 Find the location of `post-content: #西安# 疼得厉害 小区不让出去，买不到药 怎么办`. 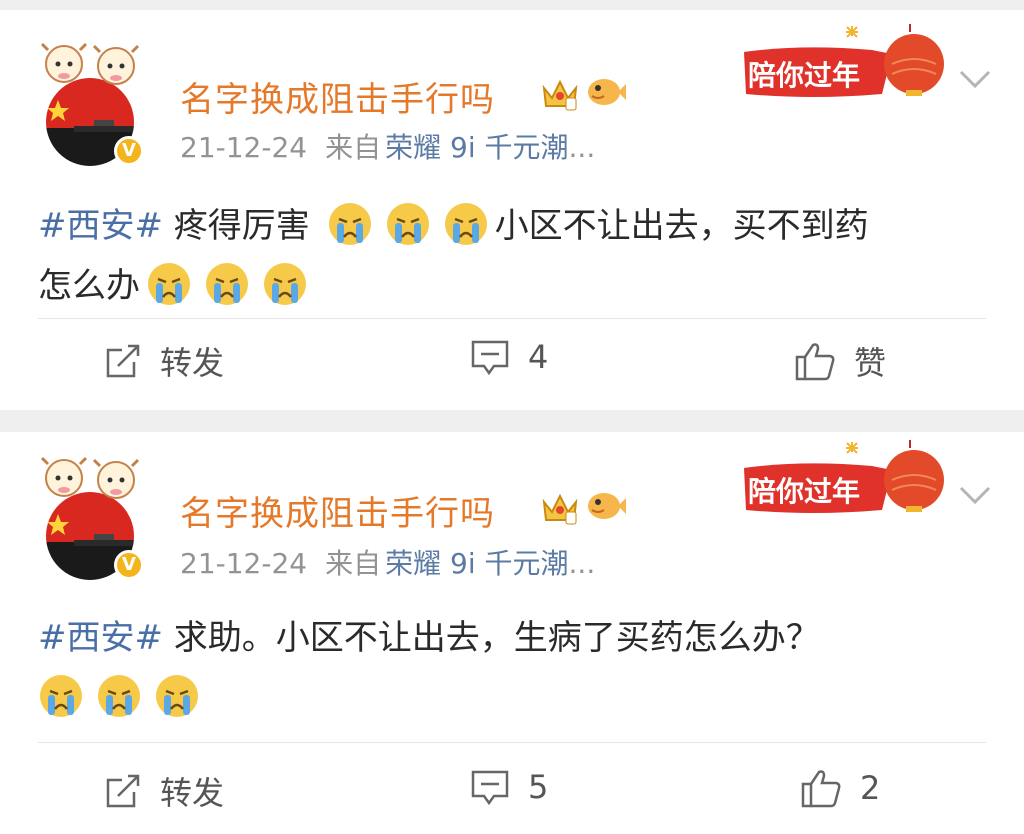

post-content: #西安# 疼得厉害 小区不让出去，买不到药 怎么办 is located at coordinates (518, 256).